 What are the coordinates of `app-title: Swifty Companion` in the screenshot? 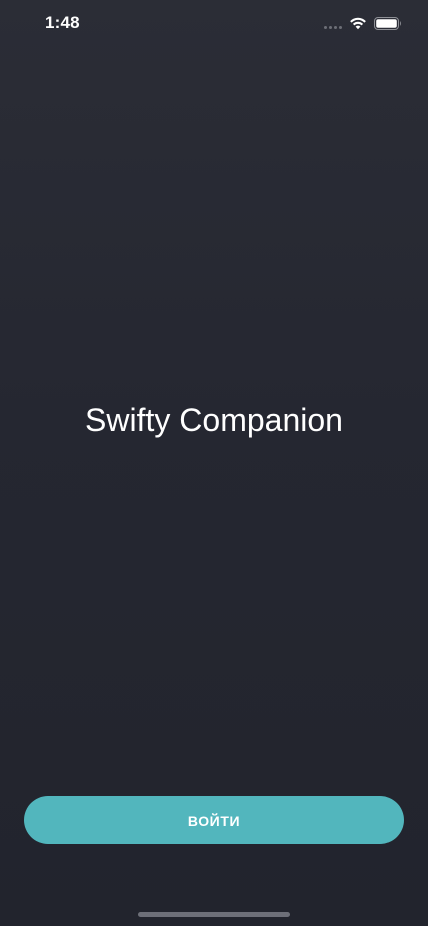 It's located at (214, 420).